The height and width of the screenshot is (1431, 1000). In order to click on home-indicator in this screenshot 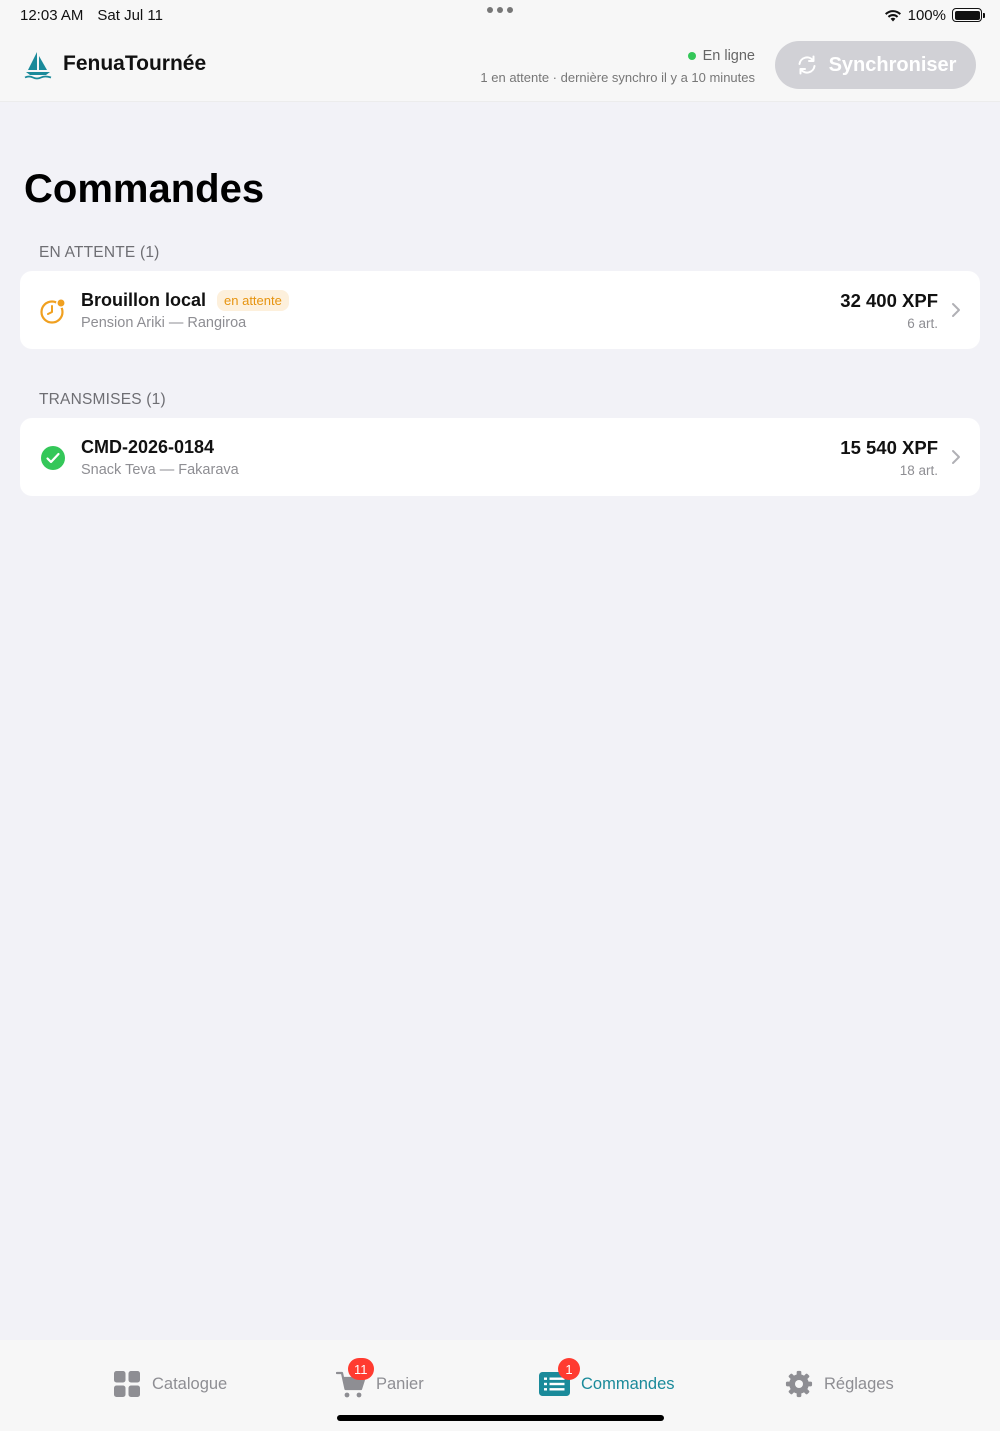, I will do `click(500, 1418)`.